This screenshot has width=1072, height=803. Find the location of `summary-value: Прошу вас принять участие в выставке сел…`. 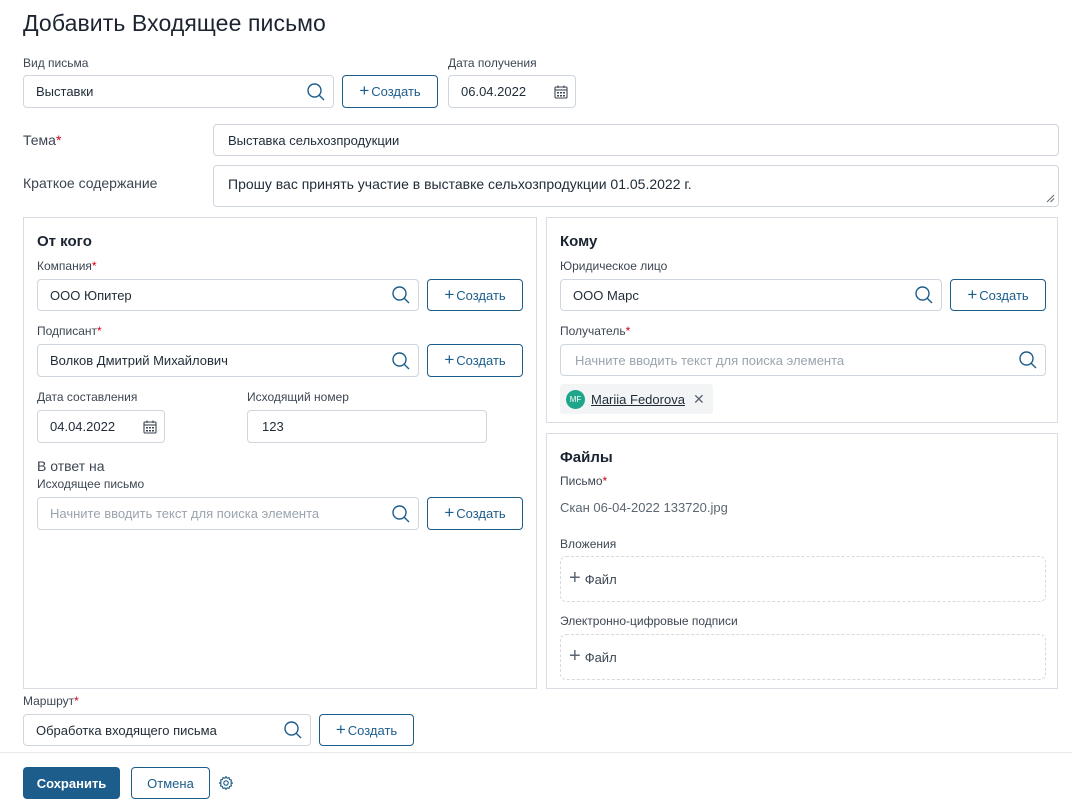

summary-value: Прошу вас принять участие в выставке сел… is located at coordinates (460, 184).